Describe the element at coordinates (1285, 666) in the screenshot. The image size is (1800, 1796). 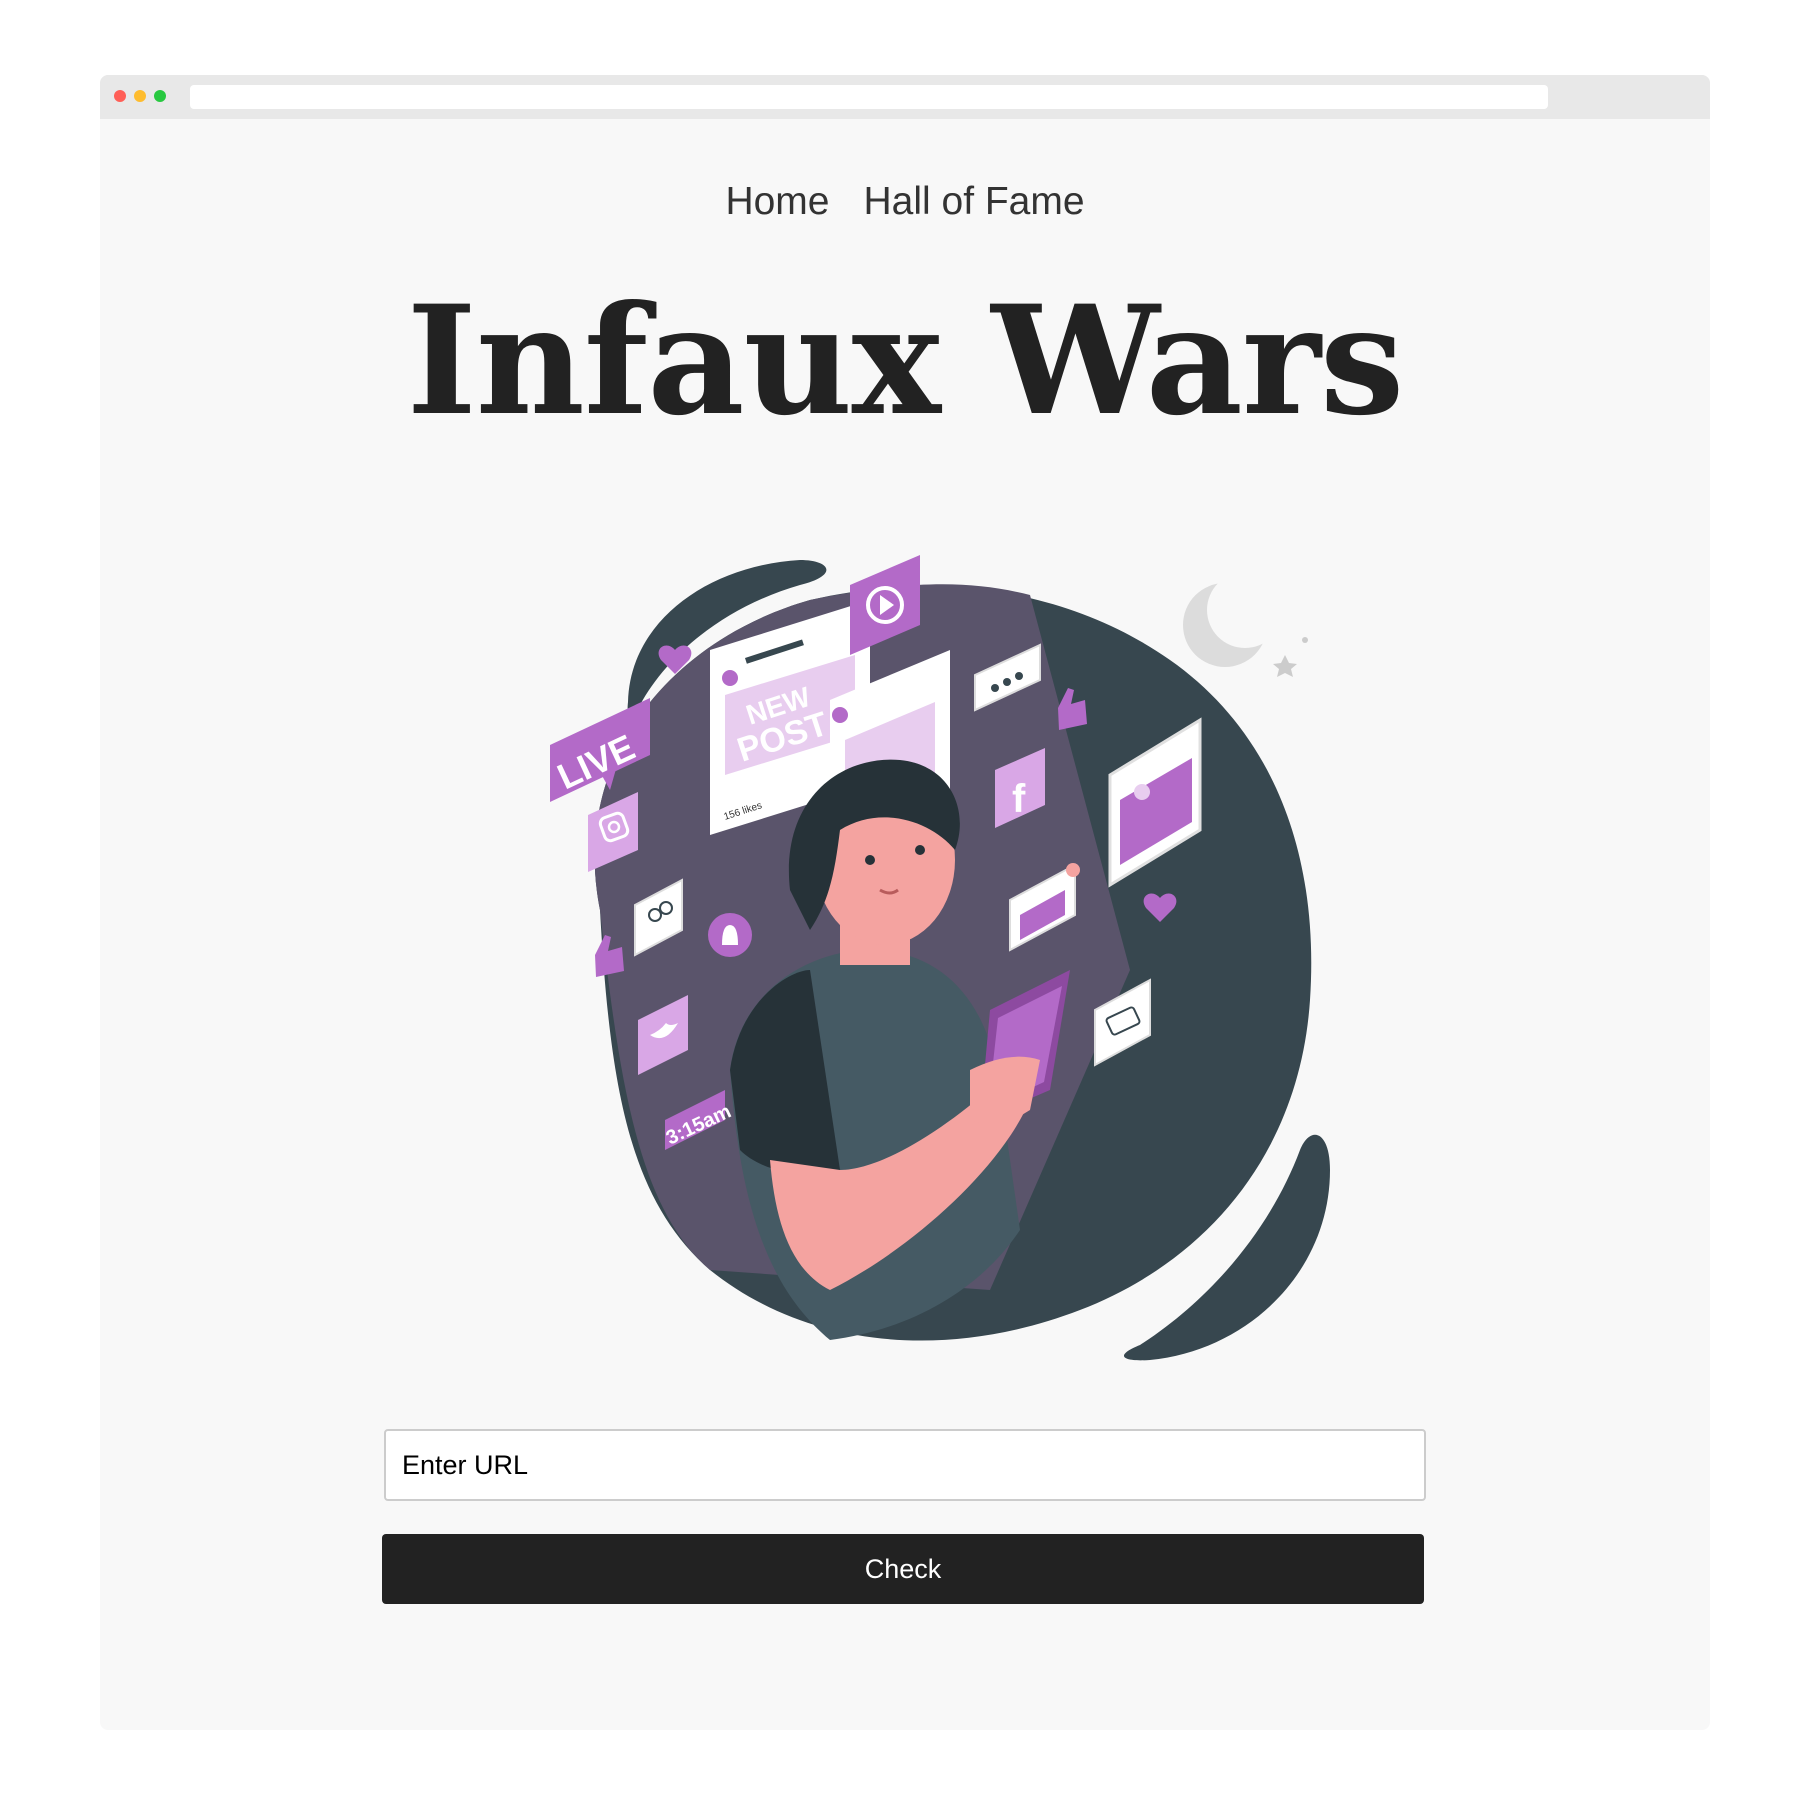
I see `star-icon` at that location.